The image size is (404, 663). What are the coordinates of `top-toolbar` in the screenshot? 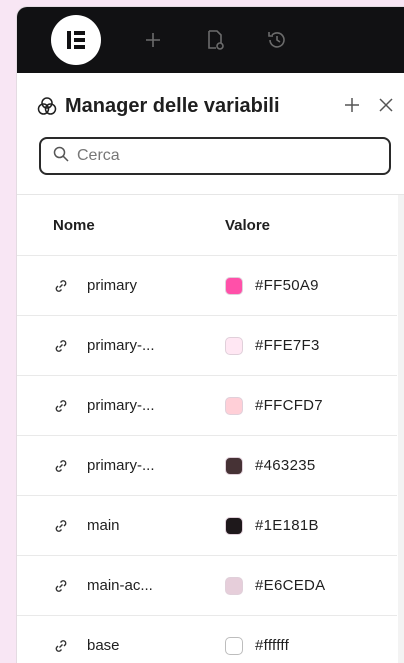 It's located at (210, 40).